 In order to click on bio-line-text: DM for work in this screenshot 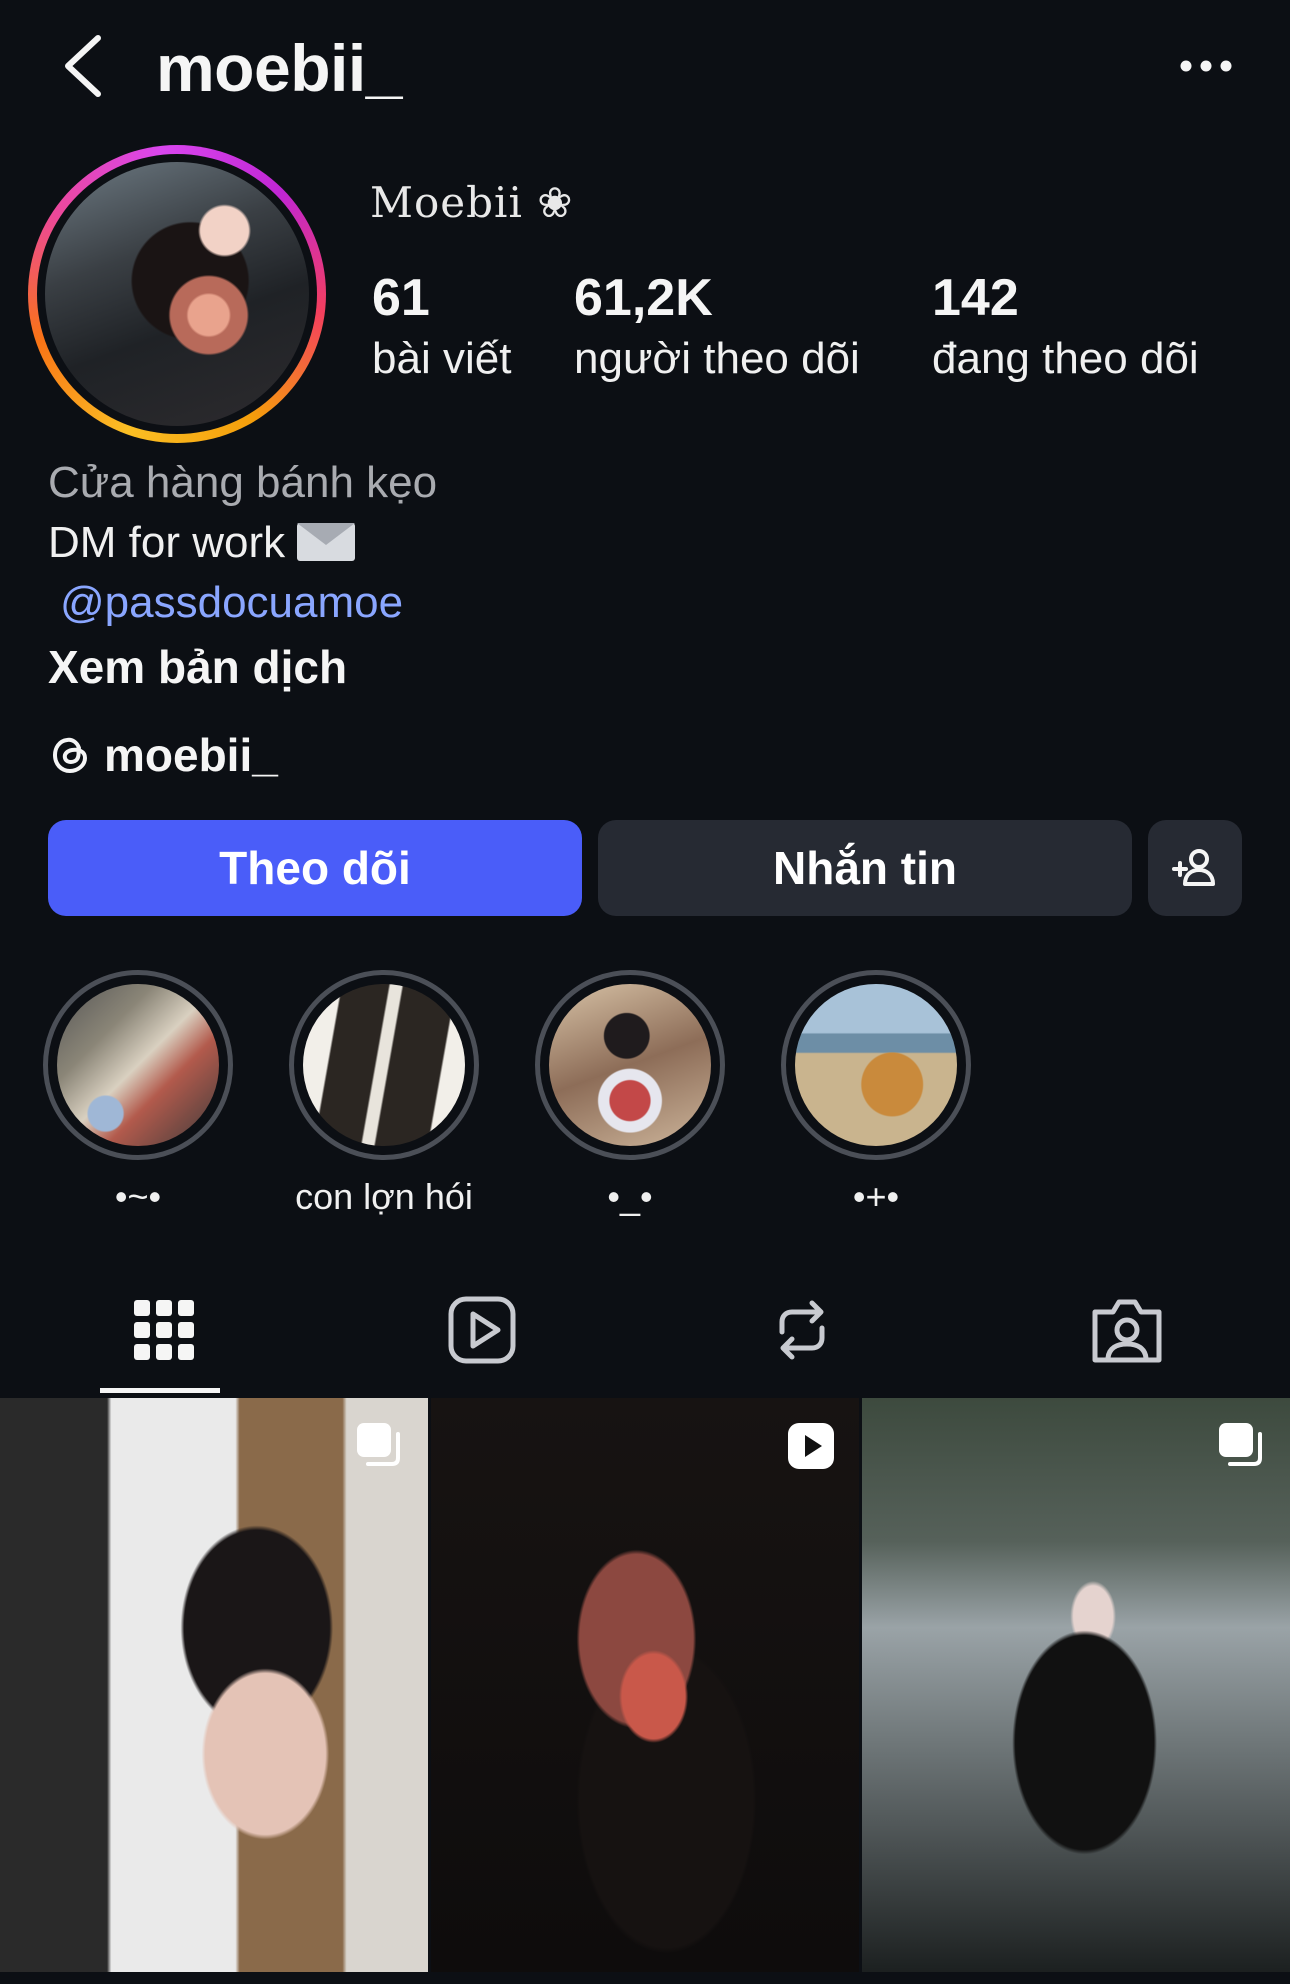, I will do `click(167, 542)`.